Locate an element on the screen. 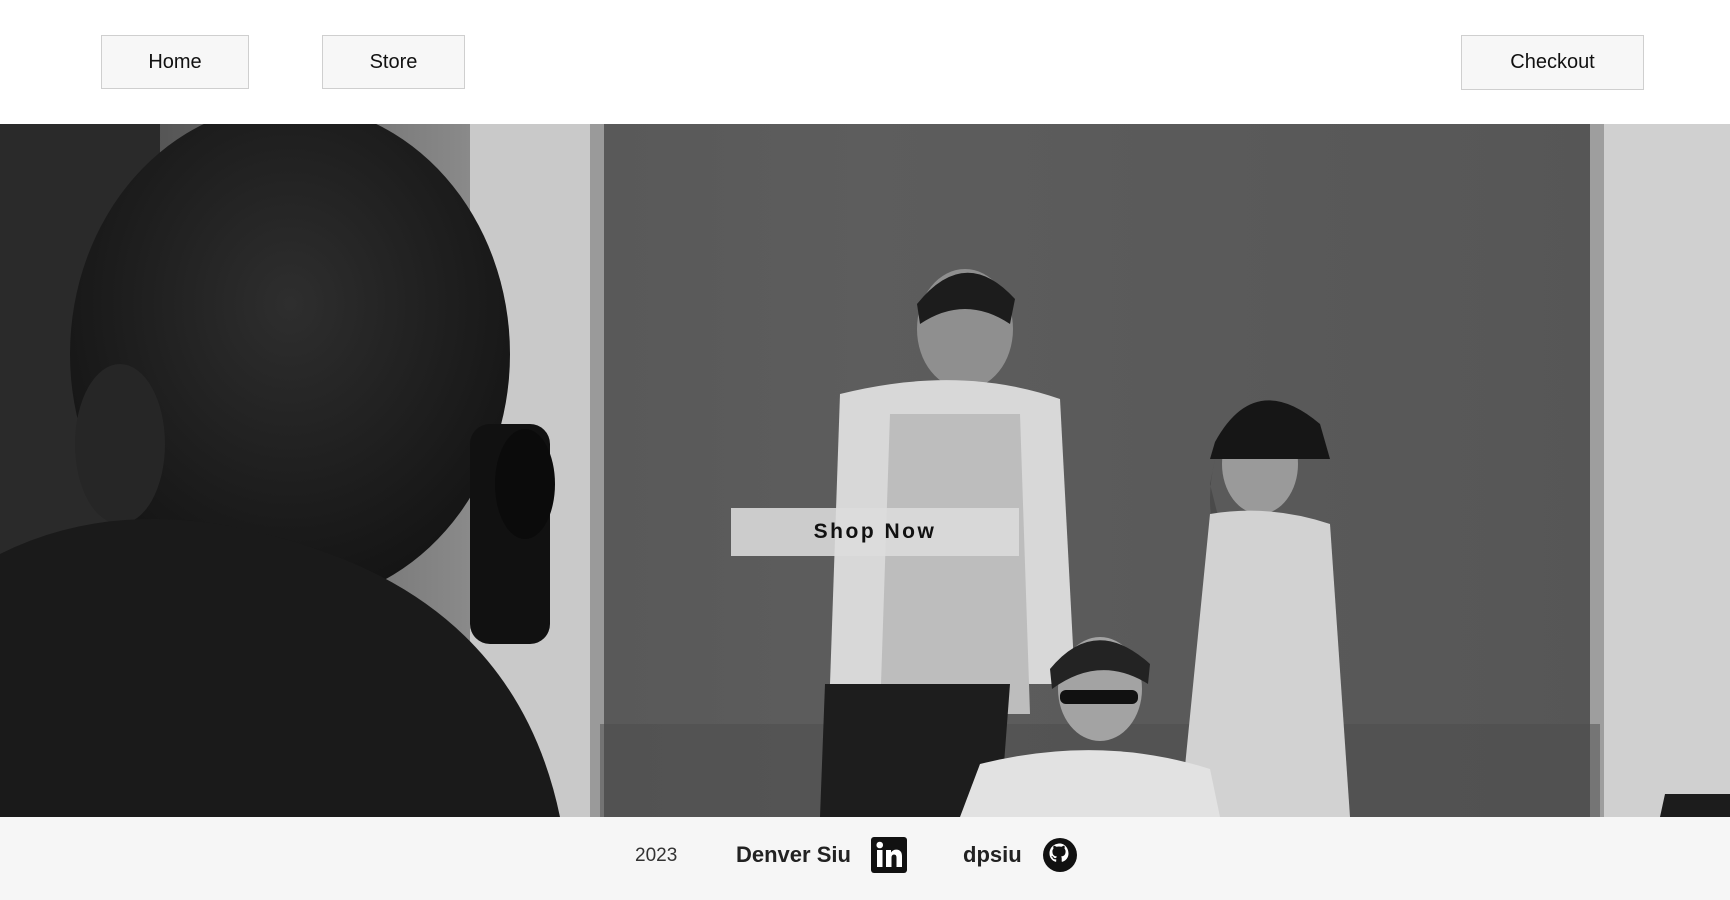  linkedin-icon is located at coordinates (889, 855).